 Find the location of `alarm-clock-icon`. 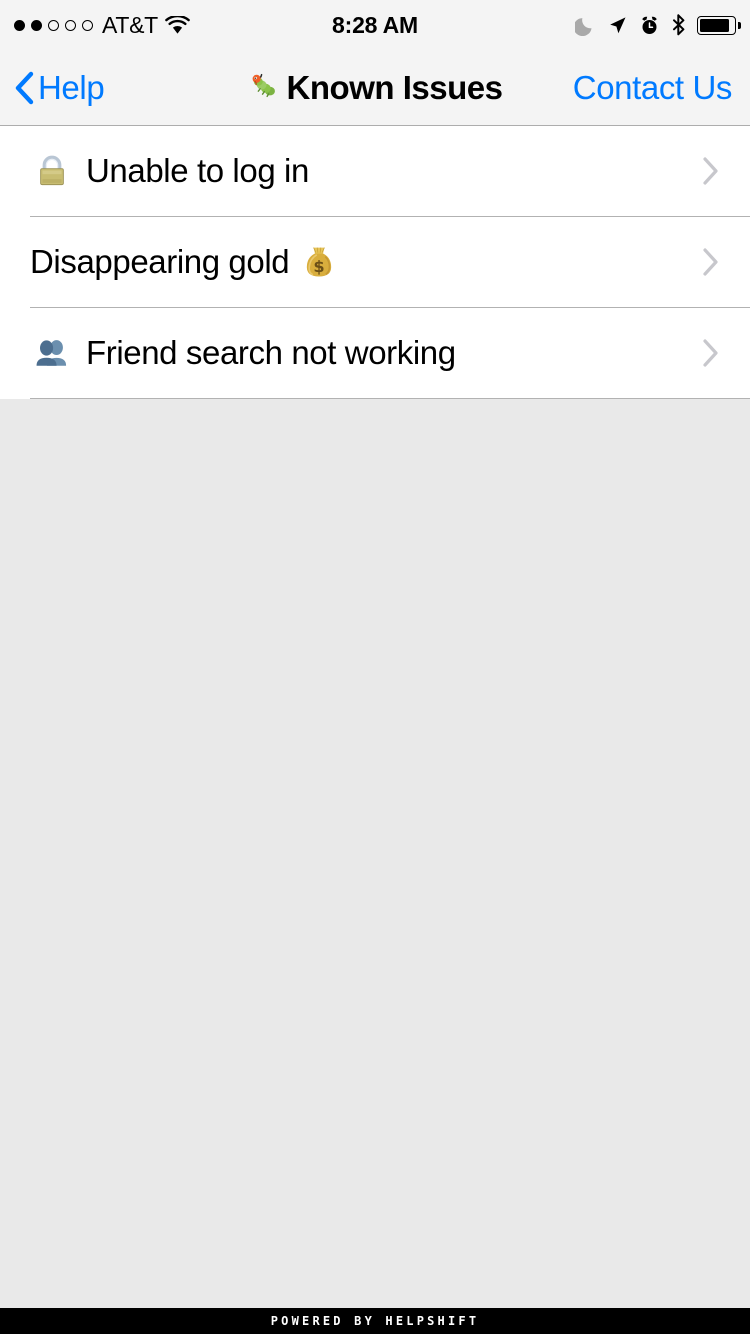

alarm-clock-icon is located at coordinates (649, 25).